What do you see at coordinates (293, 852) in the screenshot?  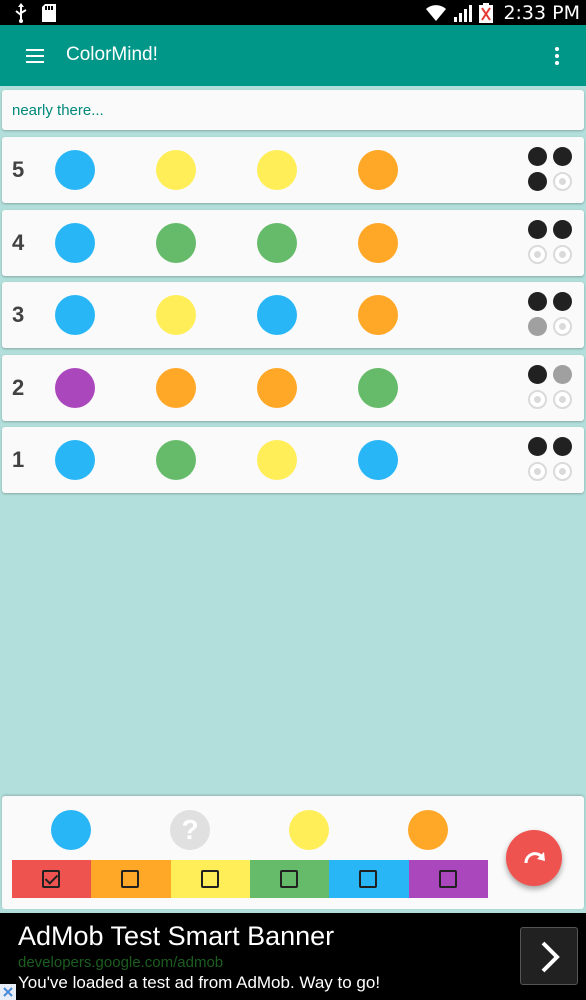 I see `guess-input-panel: ?` at bounding box center [293, 852].